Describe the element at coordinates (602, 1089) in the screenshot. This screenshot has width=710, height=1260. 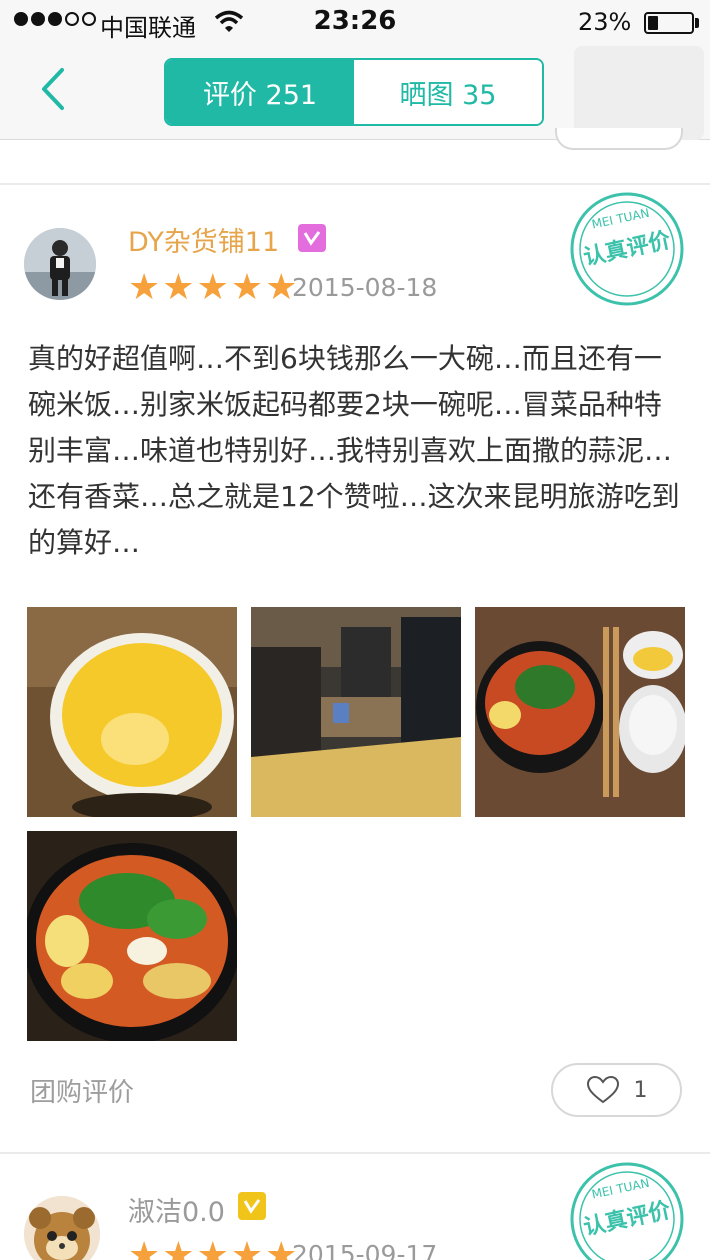
I see `heart-icon` at that location.